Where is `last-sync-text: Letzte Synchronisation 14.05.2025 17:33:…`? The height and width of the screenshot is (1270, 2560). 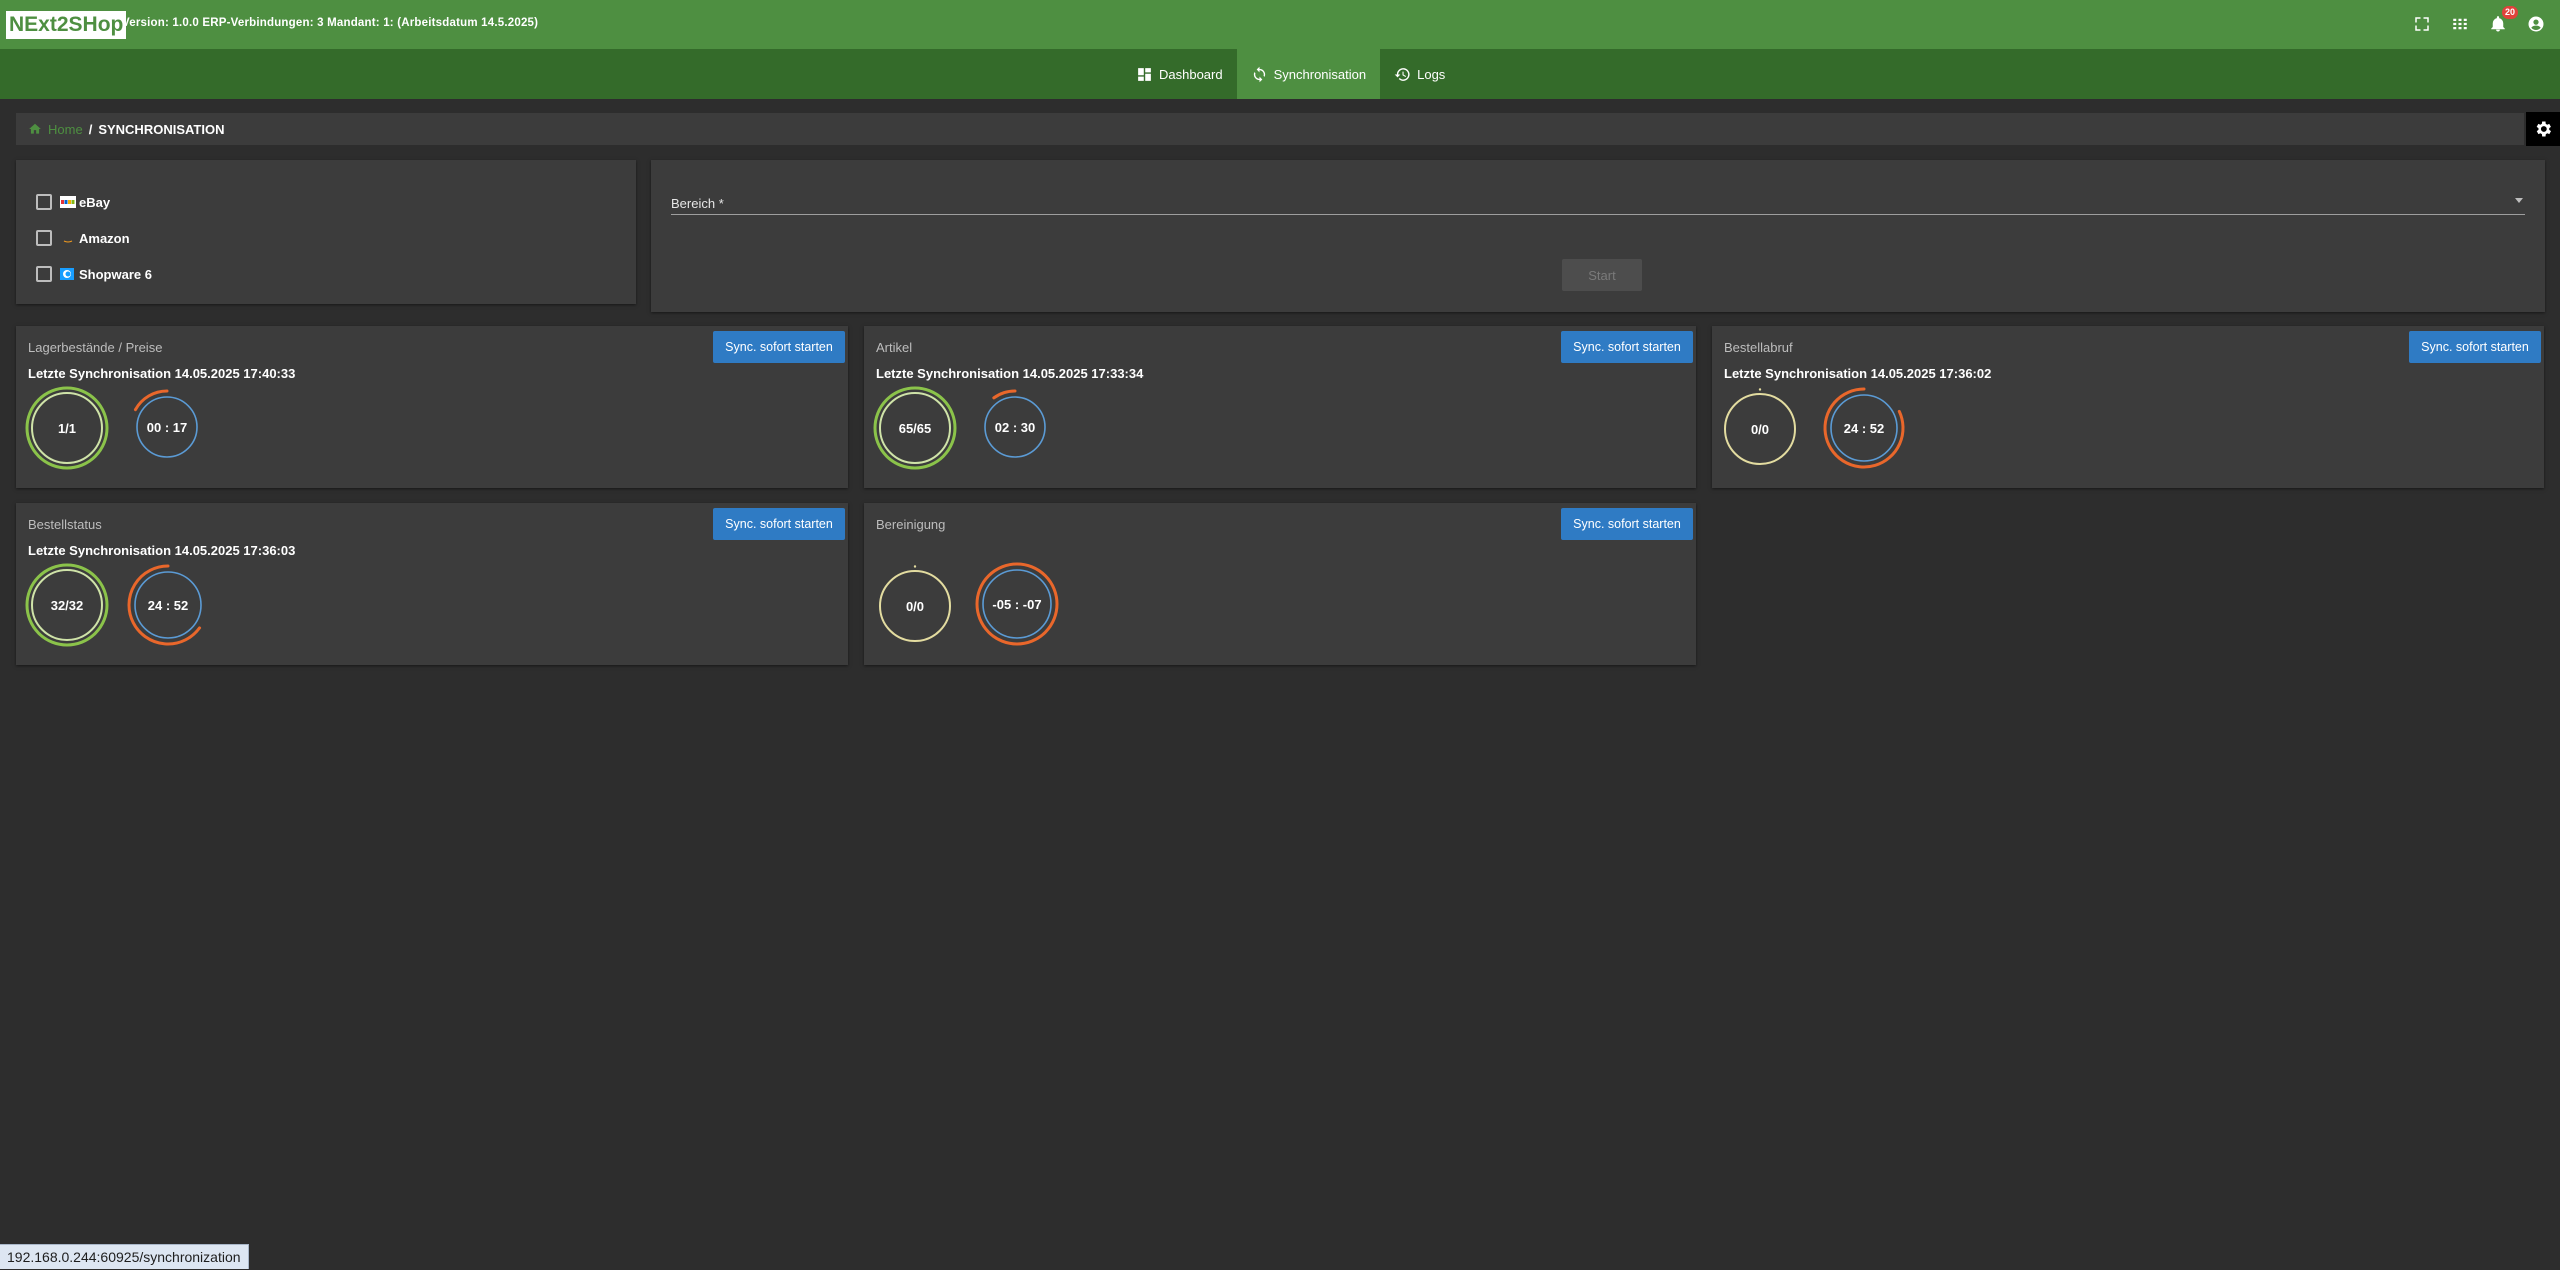
last-sync-text: Letzte Synchronisation 14.05.2025 17:33:… is located at coordinates (1010, 373).